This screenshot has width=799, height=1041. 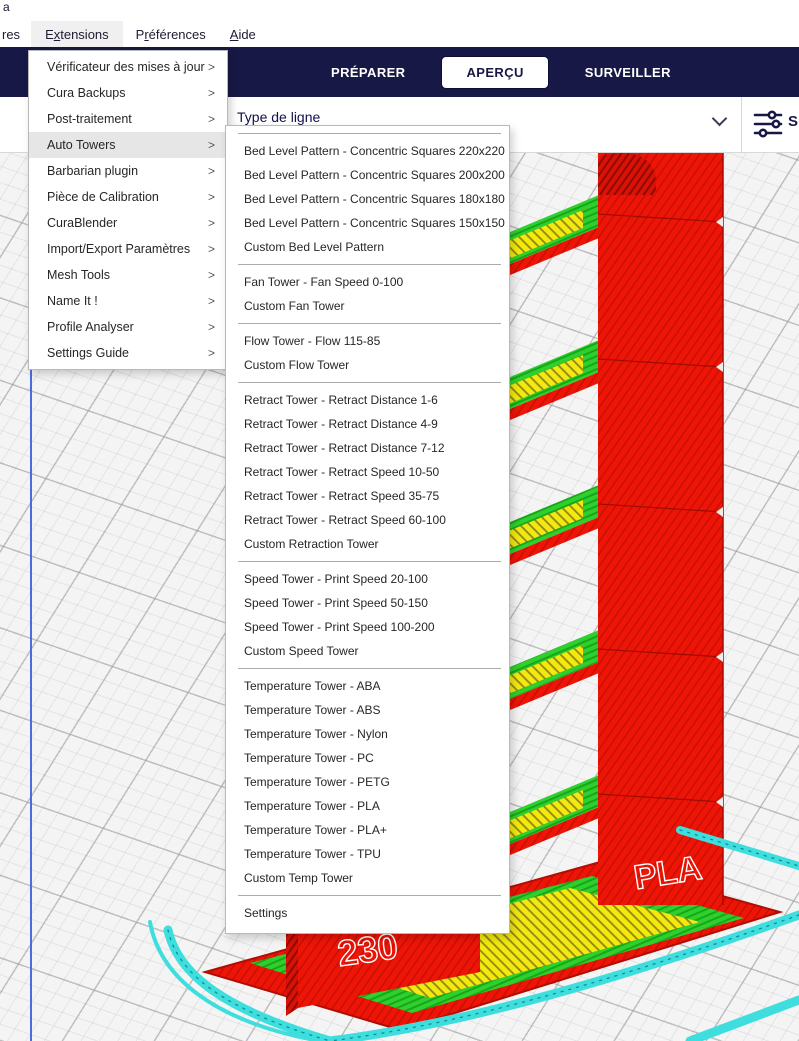 What do you see at coordinates (77, 34) in the screenshot?
I see `menu-item-extensions: Ex tensions` at bounding box center [77, 34].